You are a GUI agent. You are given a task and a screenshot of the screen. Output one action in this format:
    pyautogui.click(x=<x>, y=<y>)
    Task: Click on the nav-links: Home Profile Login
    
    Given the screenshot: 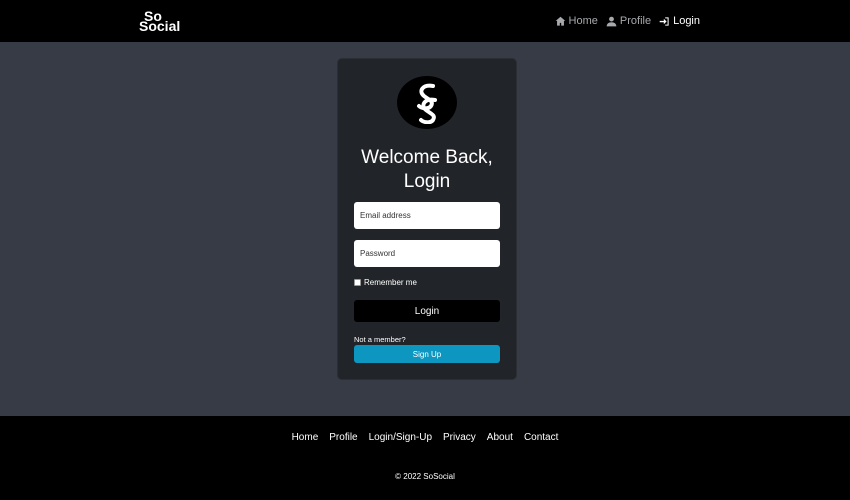 What is the action you would take?
    pyautogui.click(x=627, y=21)
    